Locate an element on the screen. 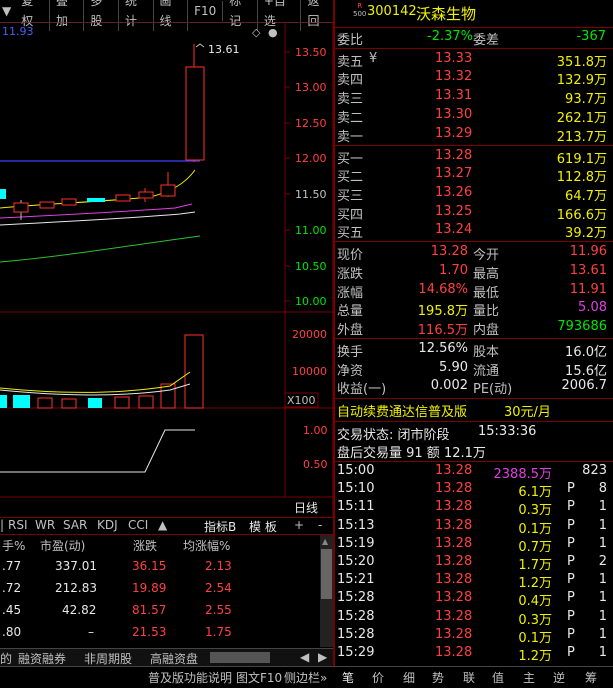 The width and height of the screenshot is (613, 688). buy-4-row: 买四 13.25 166.6万 is located at coordinates (473, 213).